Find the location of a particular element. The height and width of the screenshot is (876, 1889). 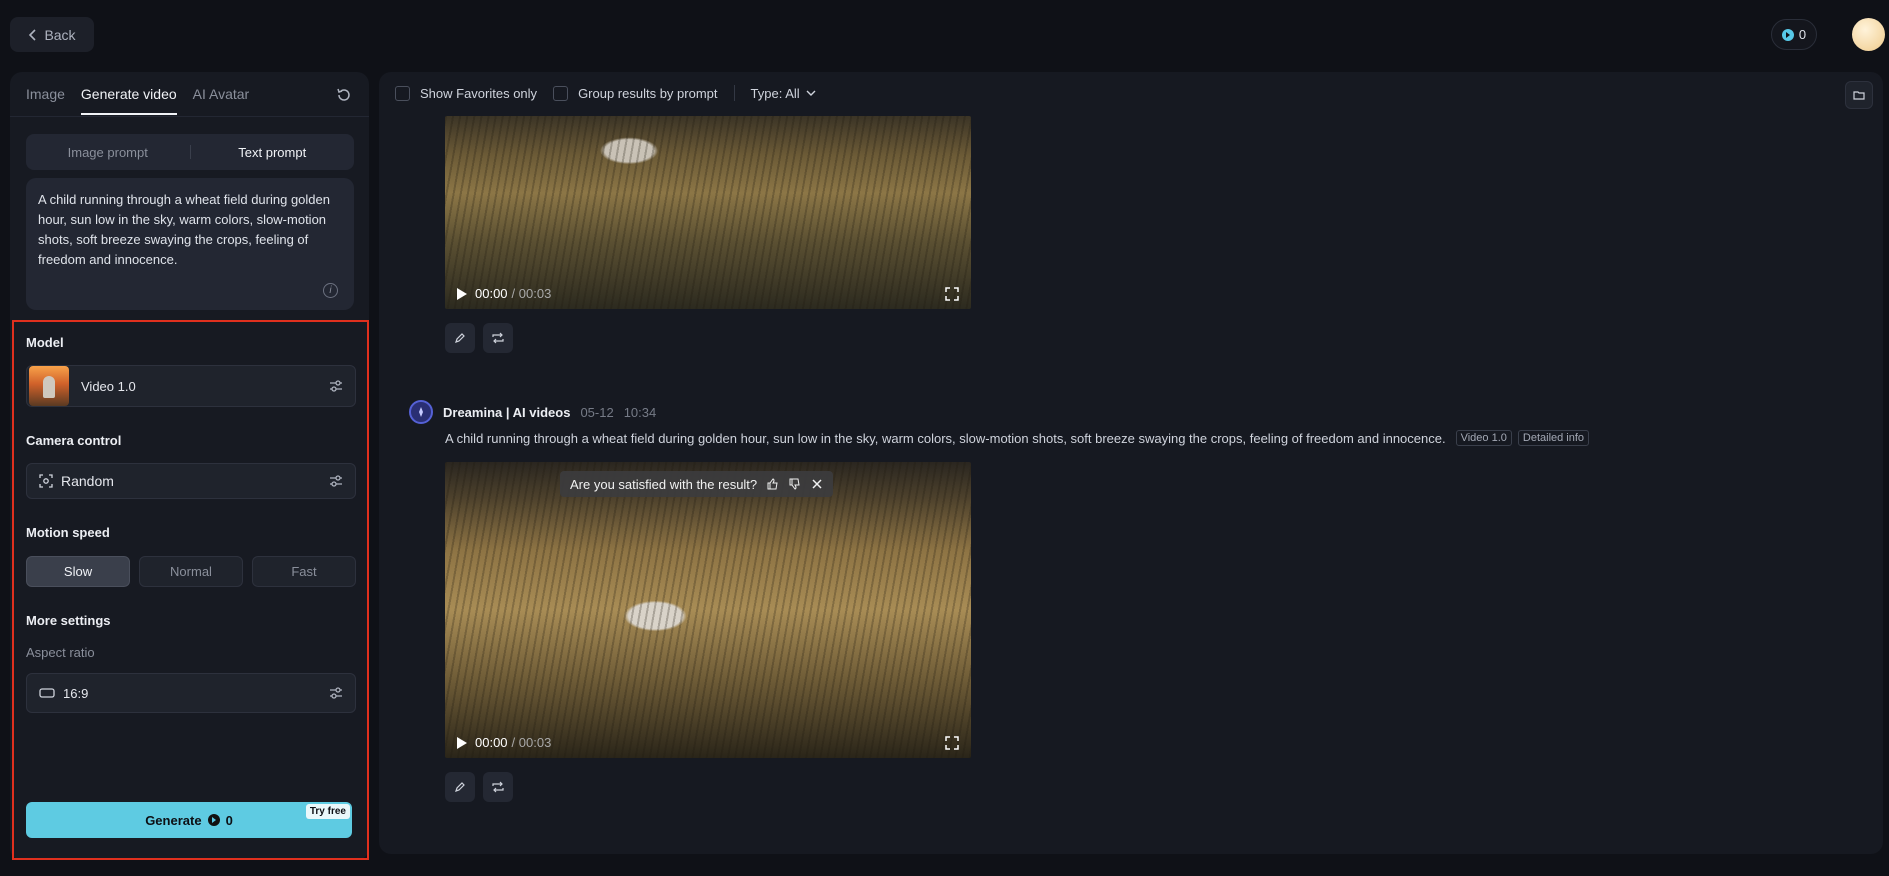

group-filter: Group results by prompt is located at coordinates (635, 93).